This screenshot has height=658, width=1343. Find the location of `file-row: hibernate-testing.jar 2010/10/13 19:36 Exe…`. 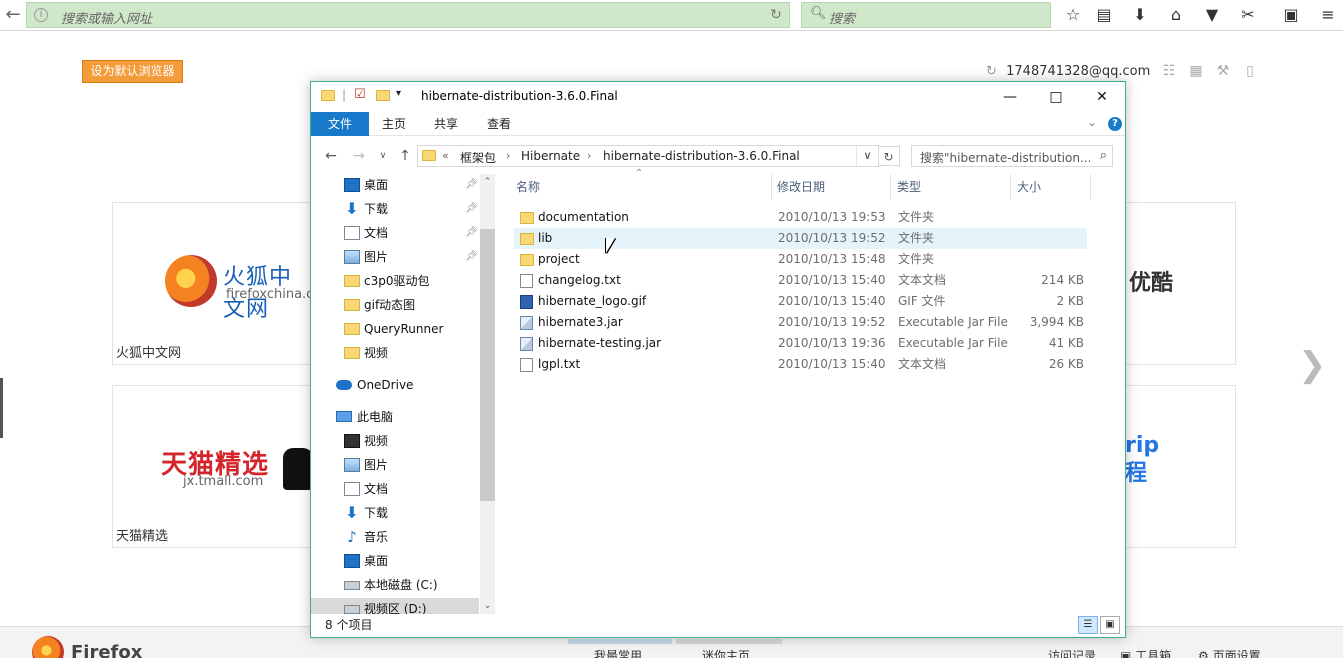

file-row: hibernate-testing.jar 2010/10/13 19:36 Exe… is located at coordinates (800, 343).